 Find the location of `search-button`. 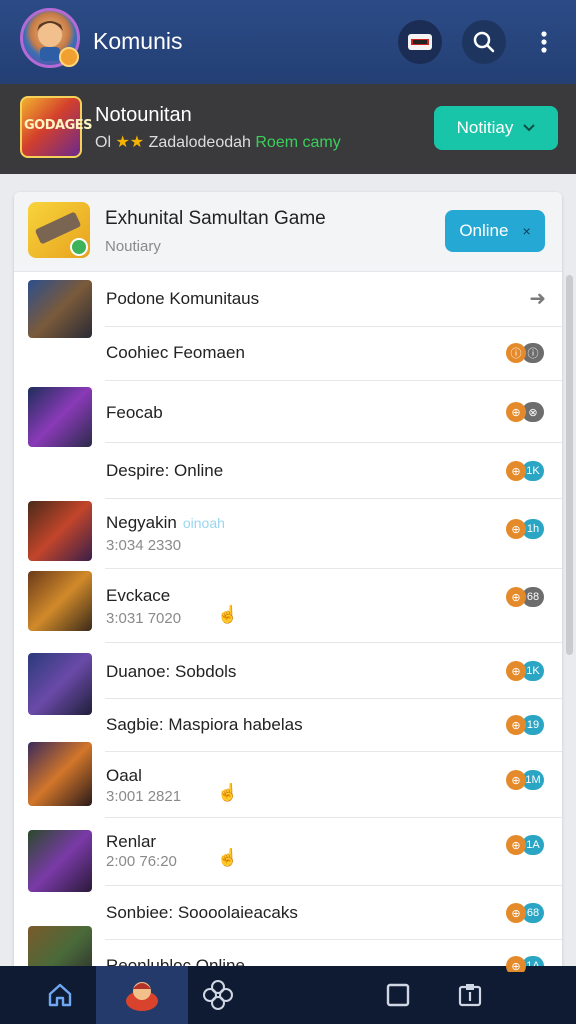

search-button is located at coordinates (484, 42).